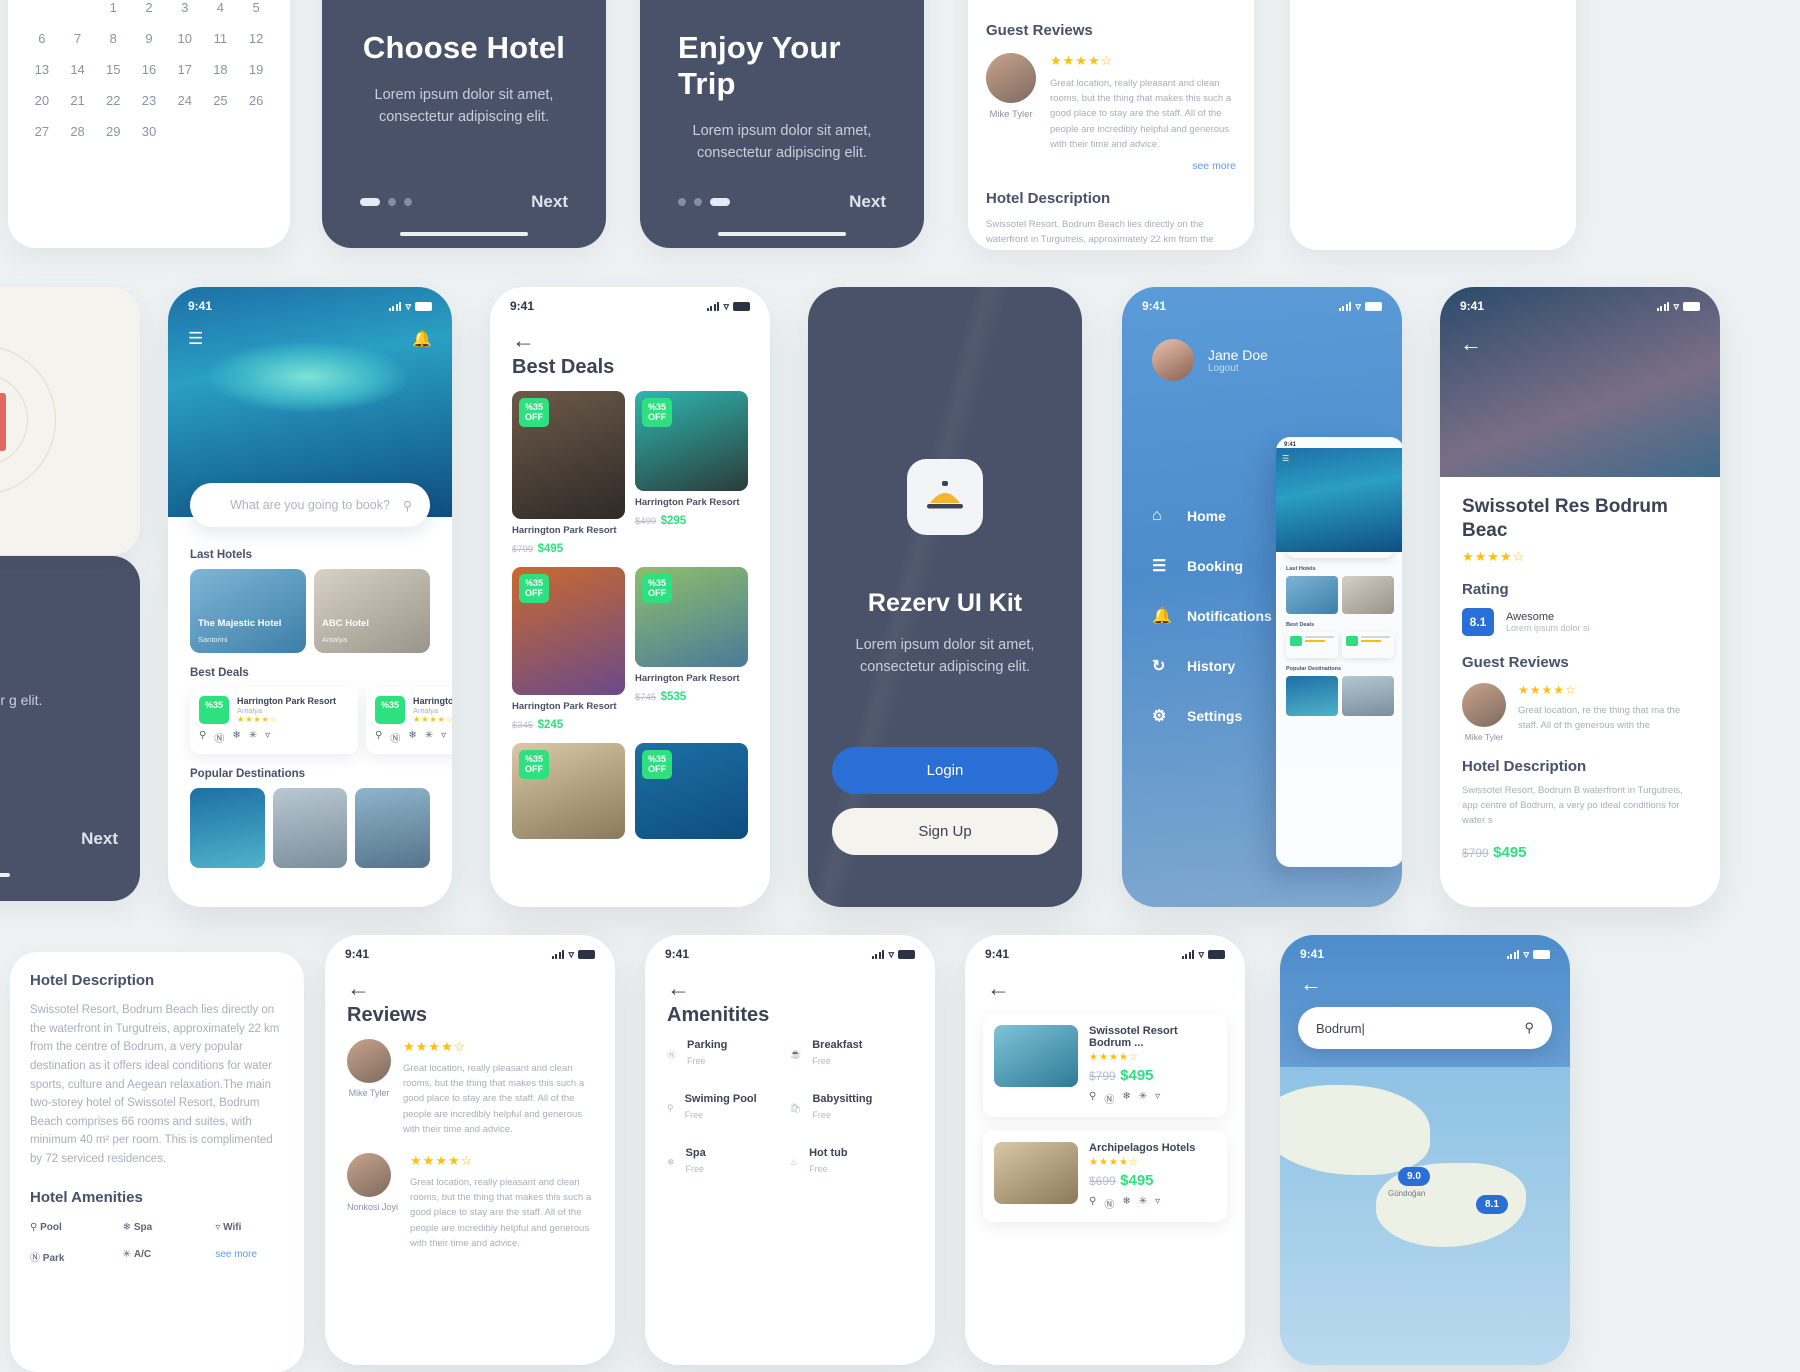  What do you see at coordinates (274, 737) in the screenshot?
I see `amenity-icons: ⚲ Ⓝ ❄ ✳ ▿` at bounding box center [274, 737].